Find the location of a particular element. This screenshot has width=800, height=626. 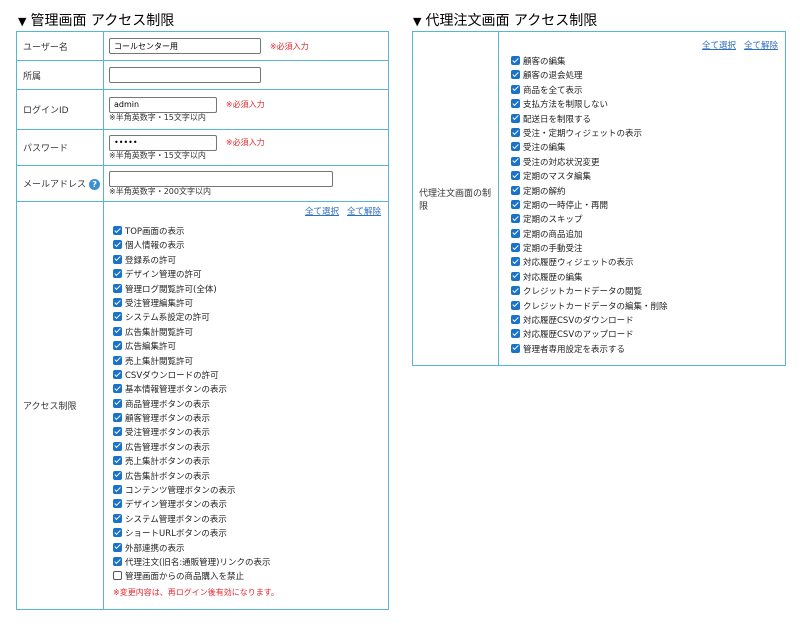

left-checkbox-item: 広告編集許可 is located at coordinates (250, 347).